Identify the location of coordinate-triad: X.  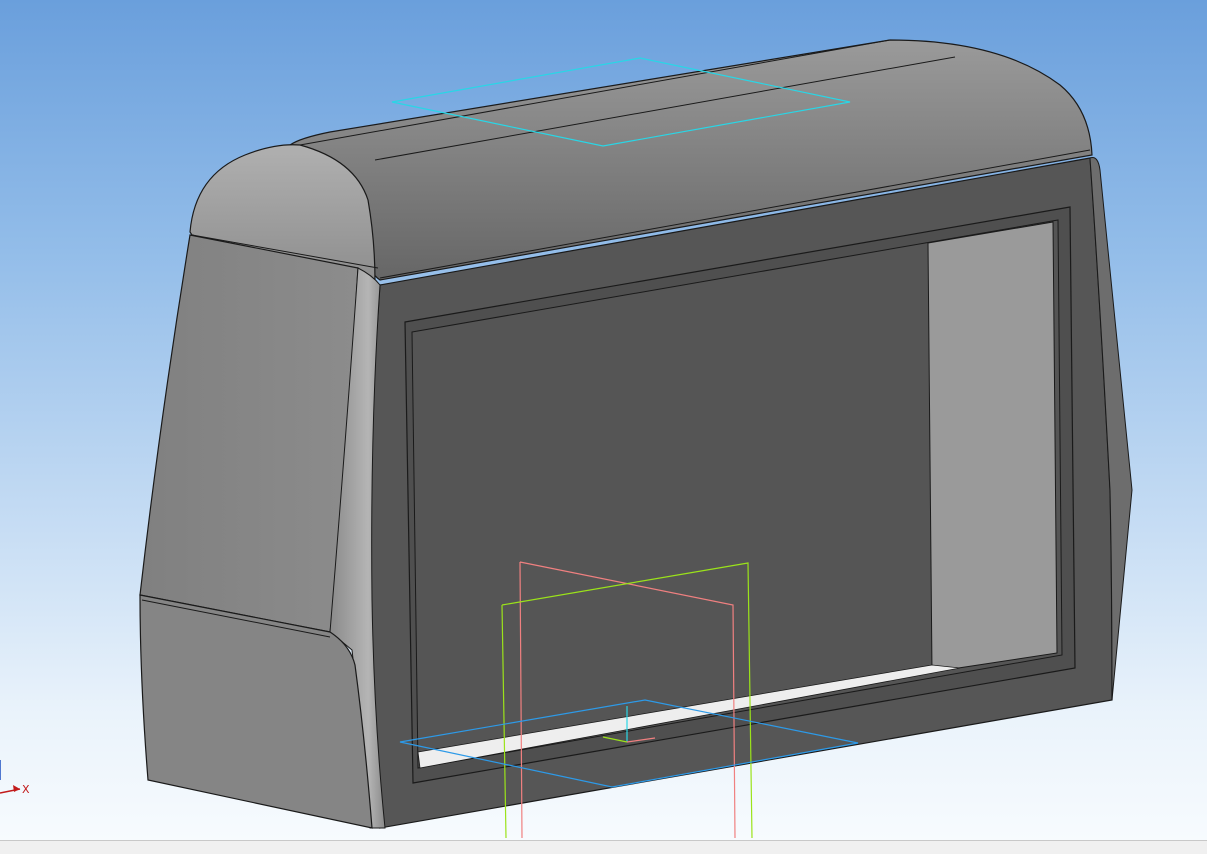
(15, 778).